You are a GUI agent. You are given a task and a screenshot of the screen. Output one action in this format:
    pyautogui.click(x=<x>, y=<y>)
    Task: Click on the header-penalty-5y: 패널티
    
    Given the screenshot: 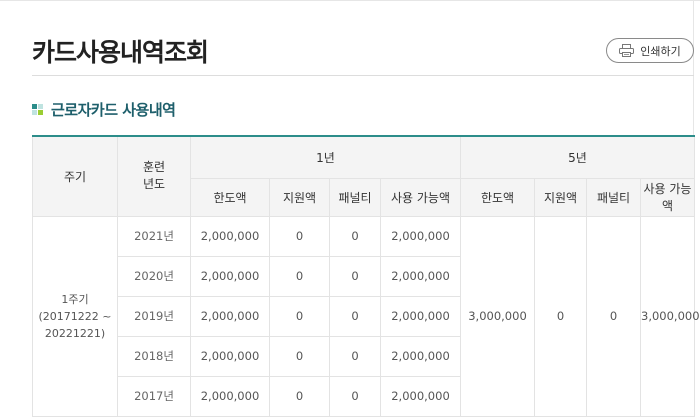 What is the action you would take?
    pyautogui.click(x=613, y=197)
    